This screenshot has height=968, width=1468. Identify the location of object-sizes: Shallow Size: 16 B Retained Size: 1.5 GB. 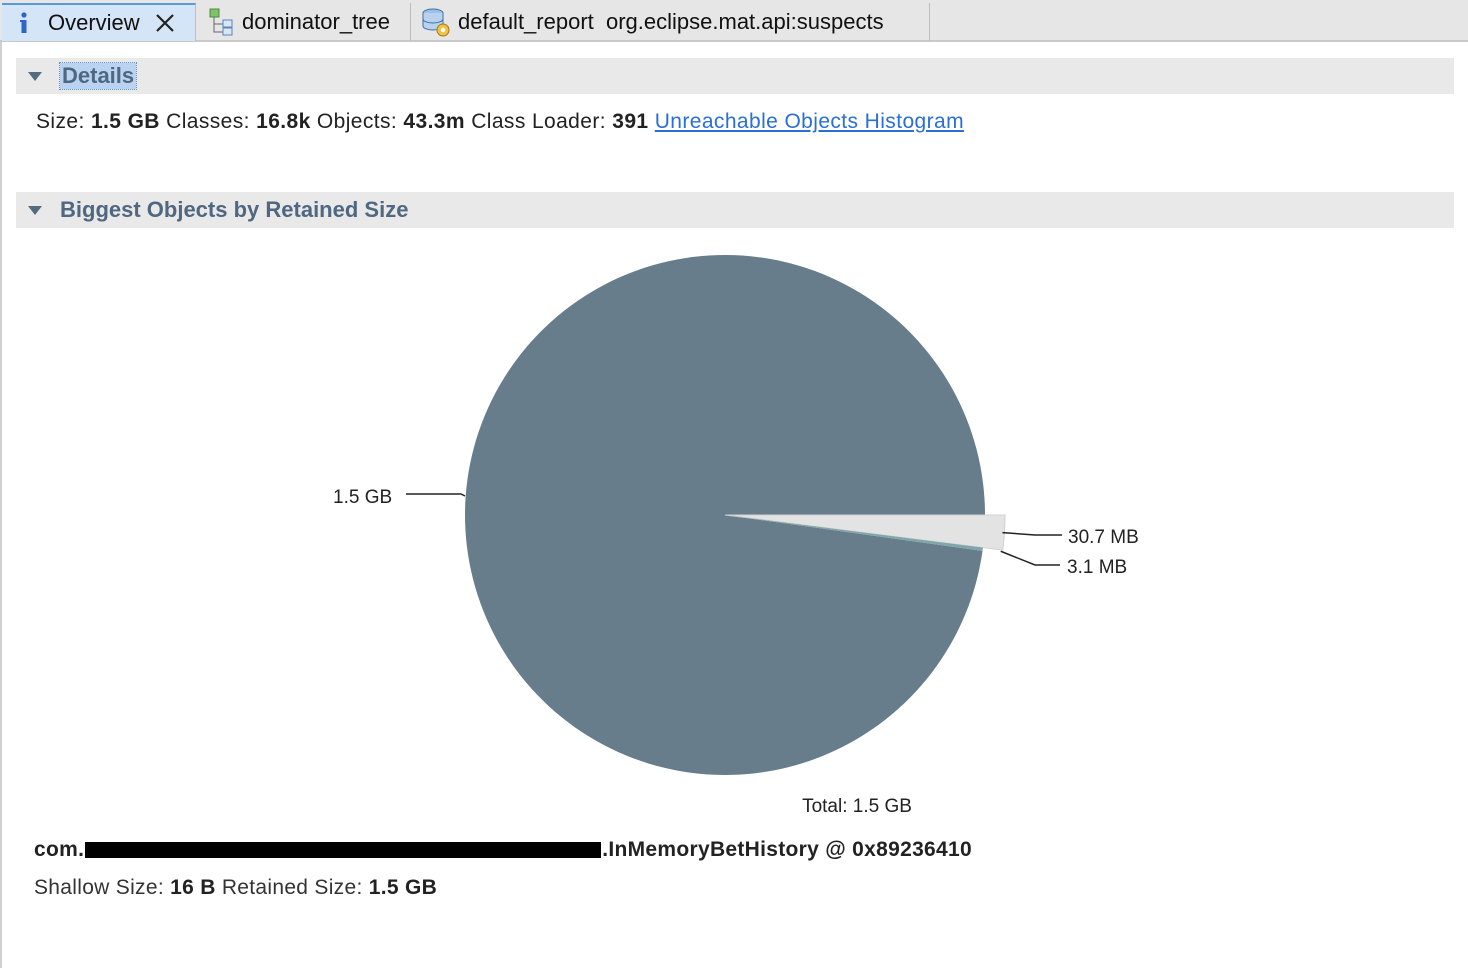
(235, 888).